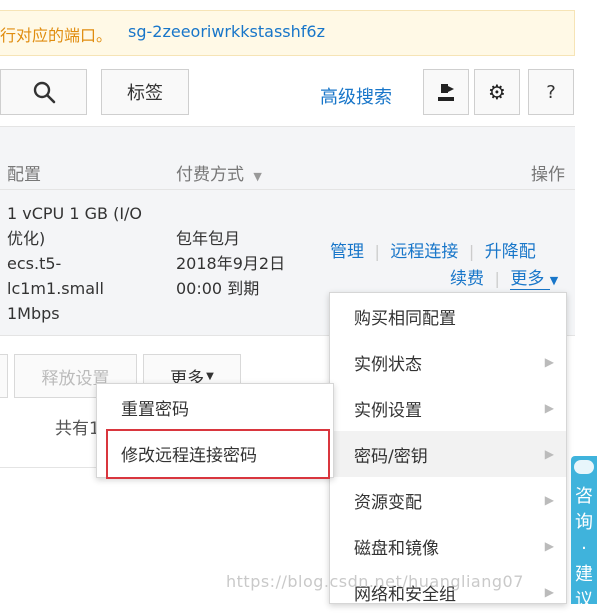 The width and height of the screenshot is (597, 615). What do you see at coordinates (375, 581) in the screenshot?
I see `watermark: https://blog.csdn.net/huangliang07` at bounding box center [375, 581].